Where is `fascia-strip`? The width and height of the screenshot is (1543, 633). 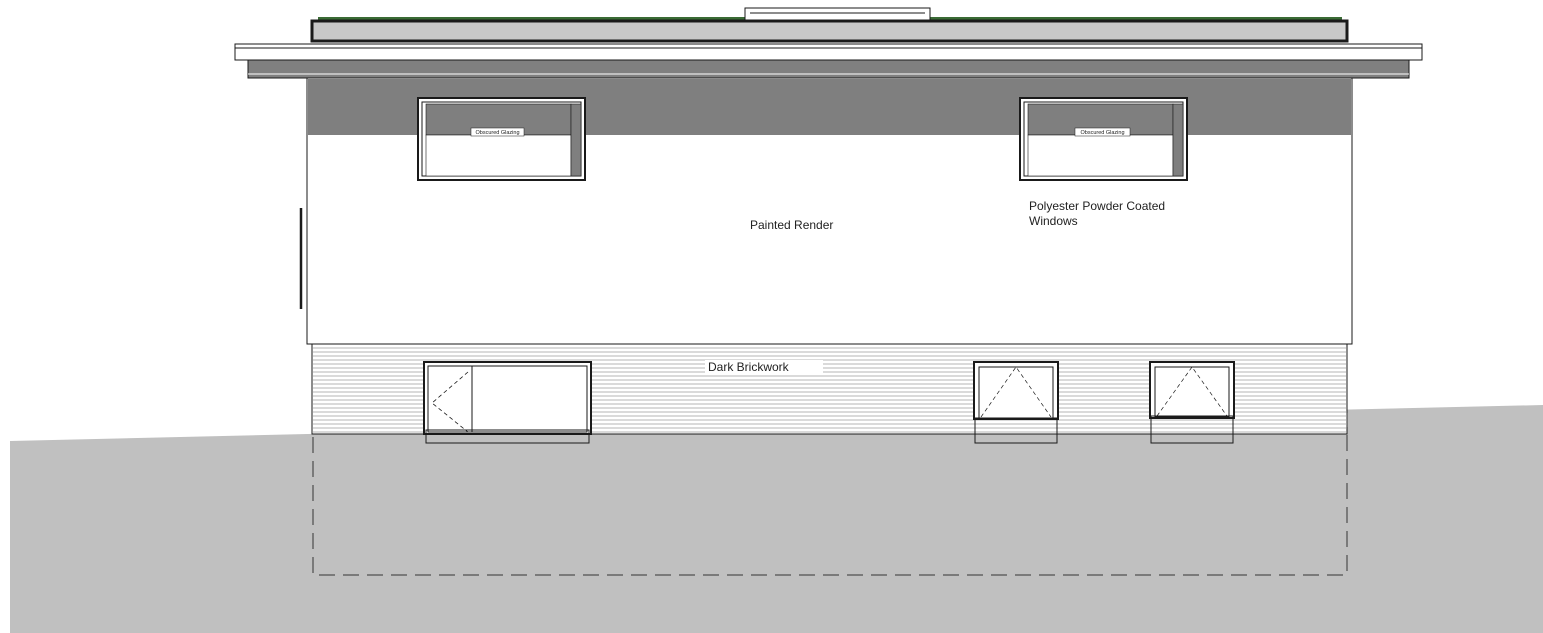
fascia-strip is located at coordinates (828, 69).